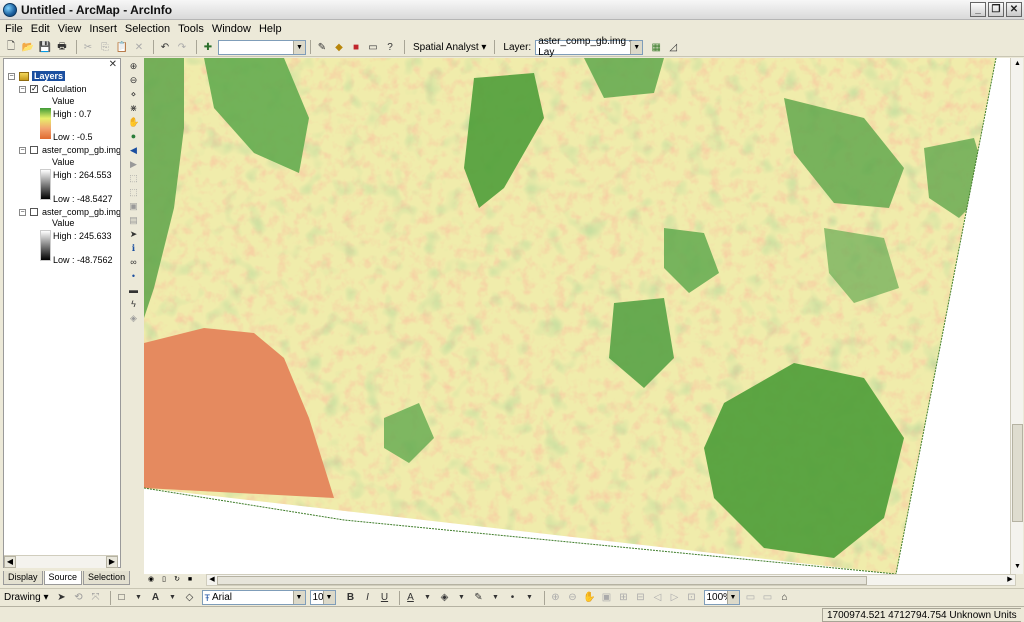 The height and width of the screenshot is (622, 1024). Describe the element at coordinates (62, 47) in the screenshot. I see `print-icon: 🖶` at that location.